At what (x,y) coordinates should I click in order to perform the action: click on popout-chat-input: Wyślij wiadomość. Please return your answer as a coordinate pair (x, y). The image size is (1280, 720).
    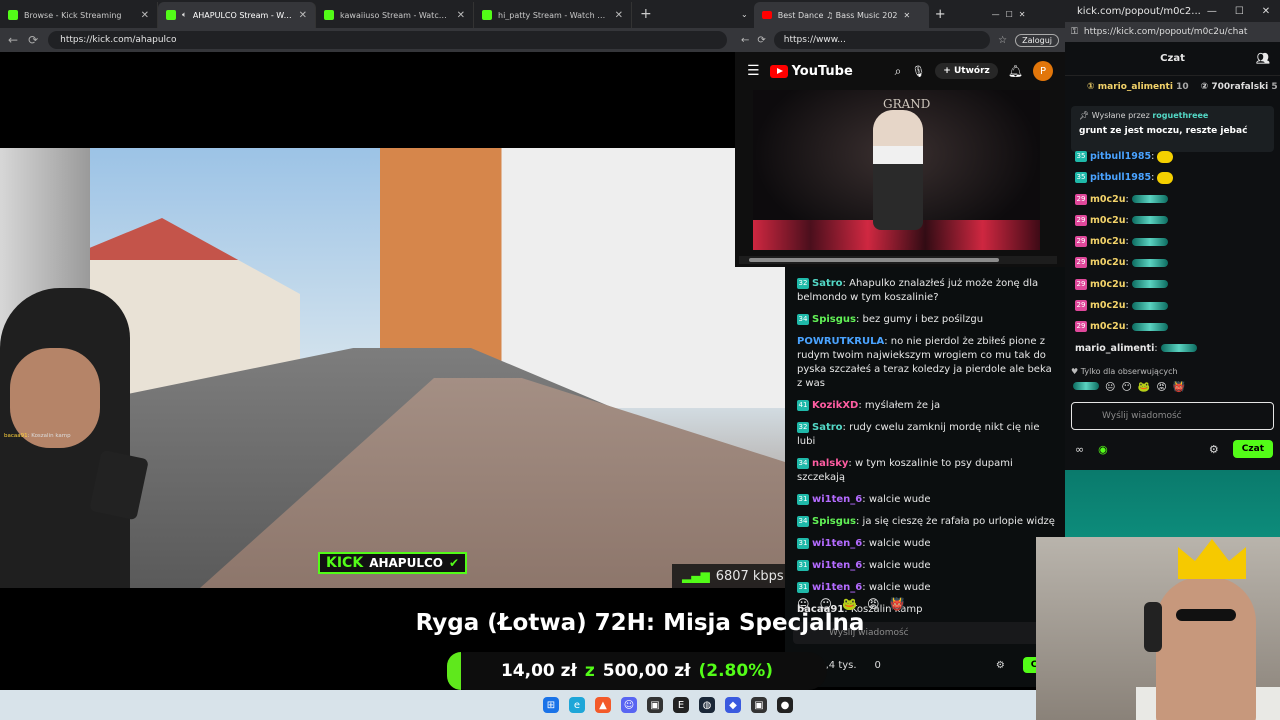
    Looking at the image, I should click on (1172, 416).